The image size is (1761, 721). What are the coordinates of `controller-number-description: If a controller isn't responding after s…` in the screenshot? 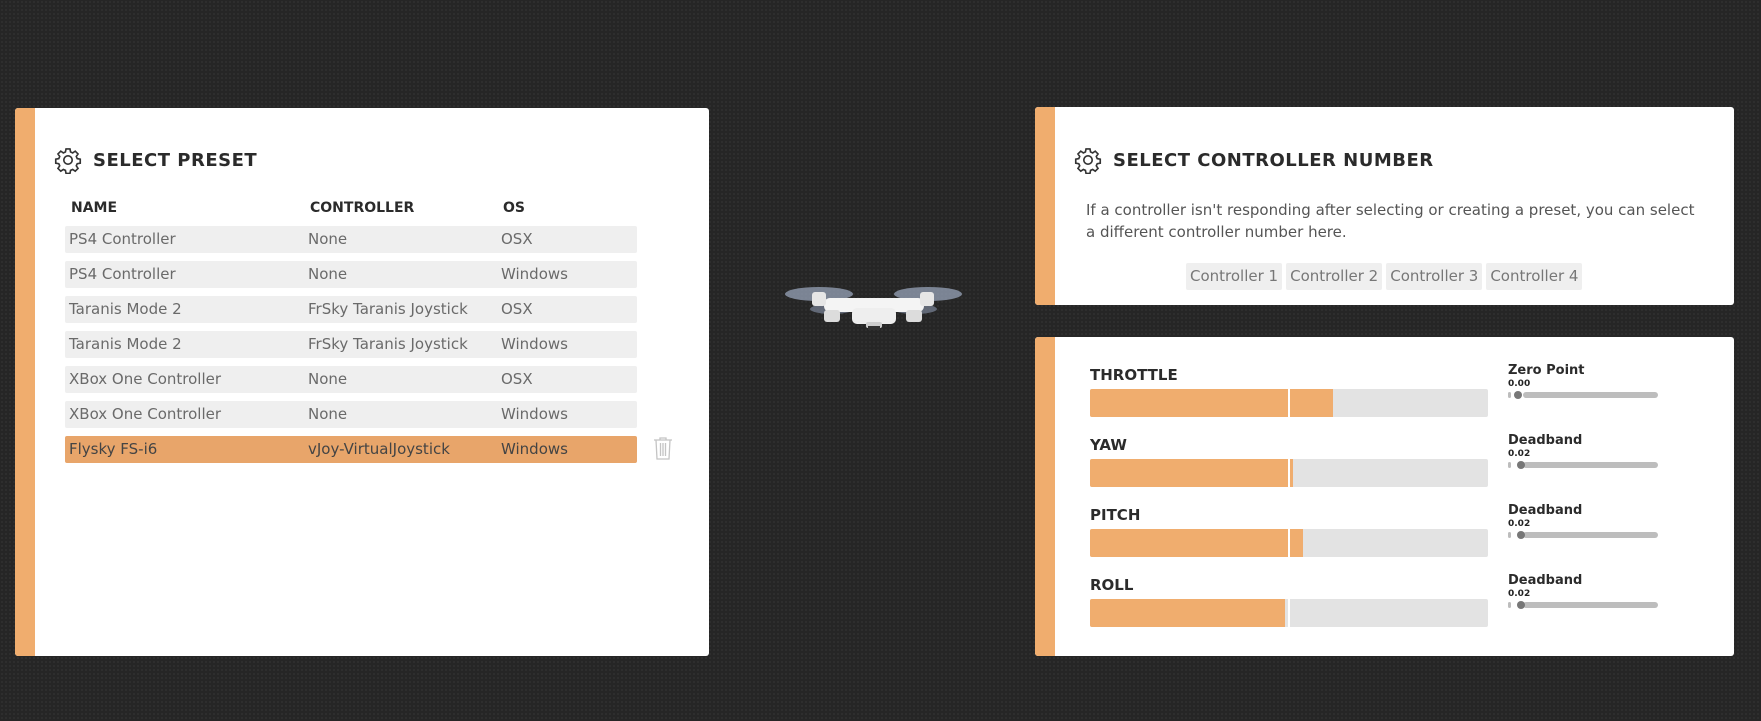 It's located at (1390, 221).